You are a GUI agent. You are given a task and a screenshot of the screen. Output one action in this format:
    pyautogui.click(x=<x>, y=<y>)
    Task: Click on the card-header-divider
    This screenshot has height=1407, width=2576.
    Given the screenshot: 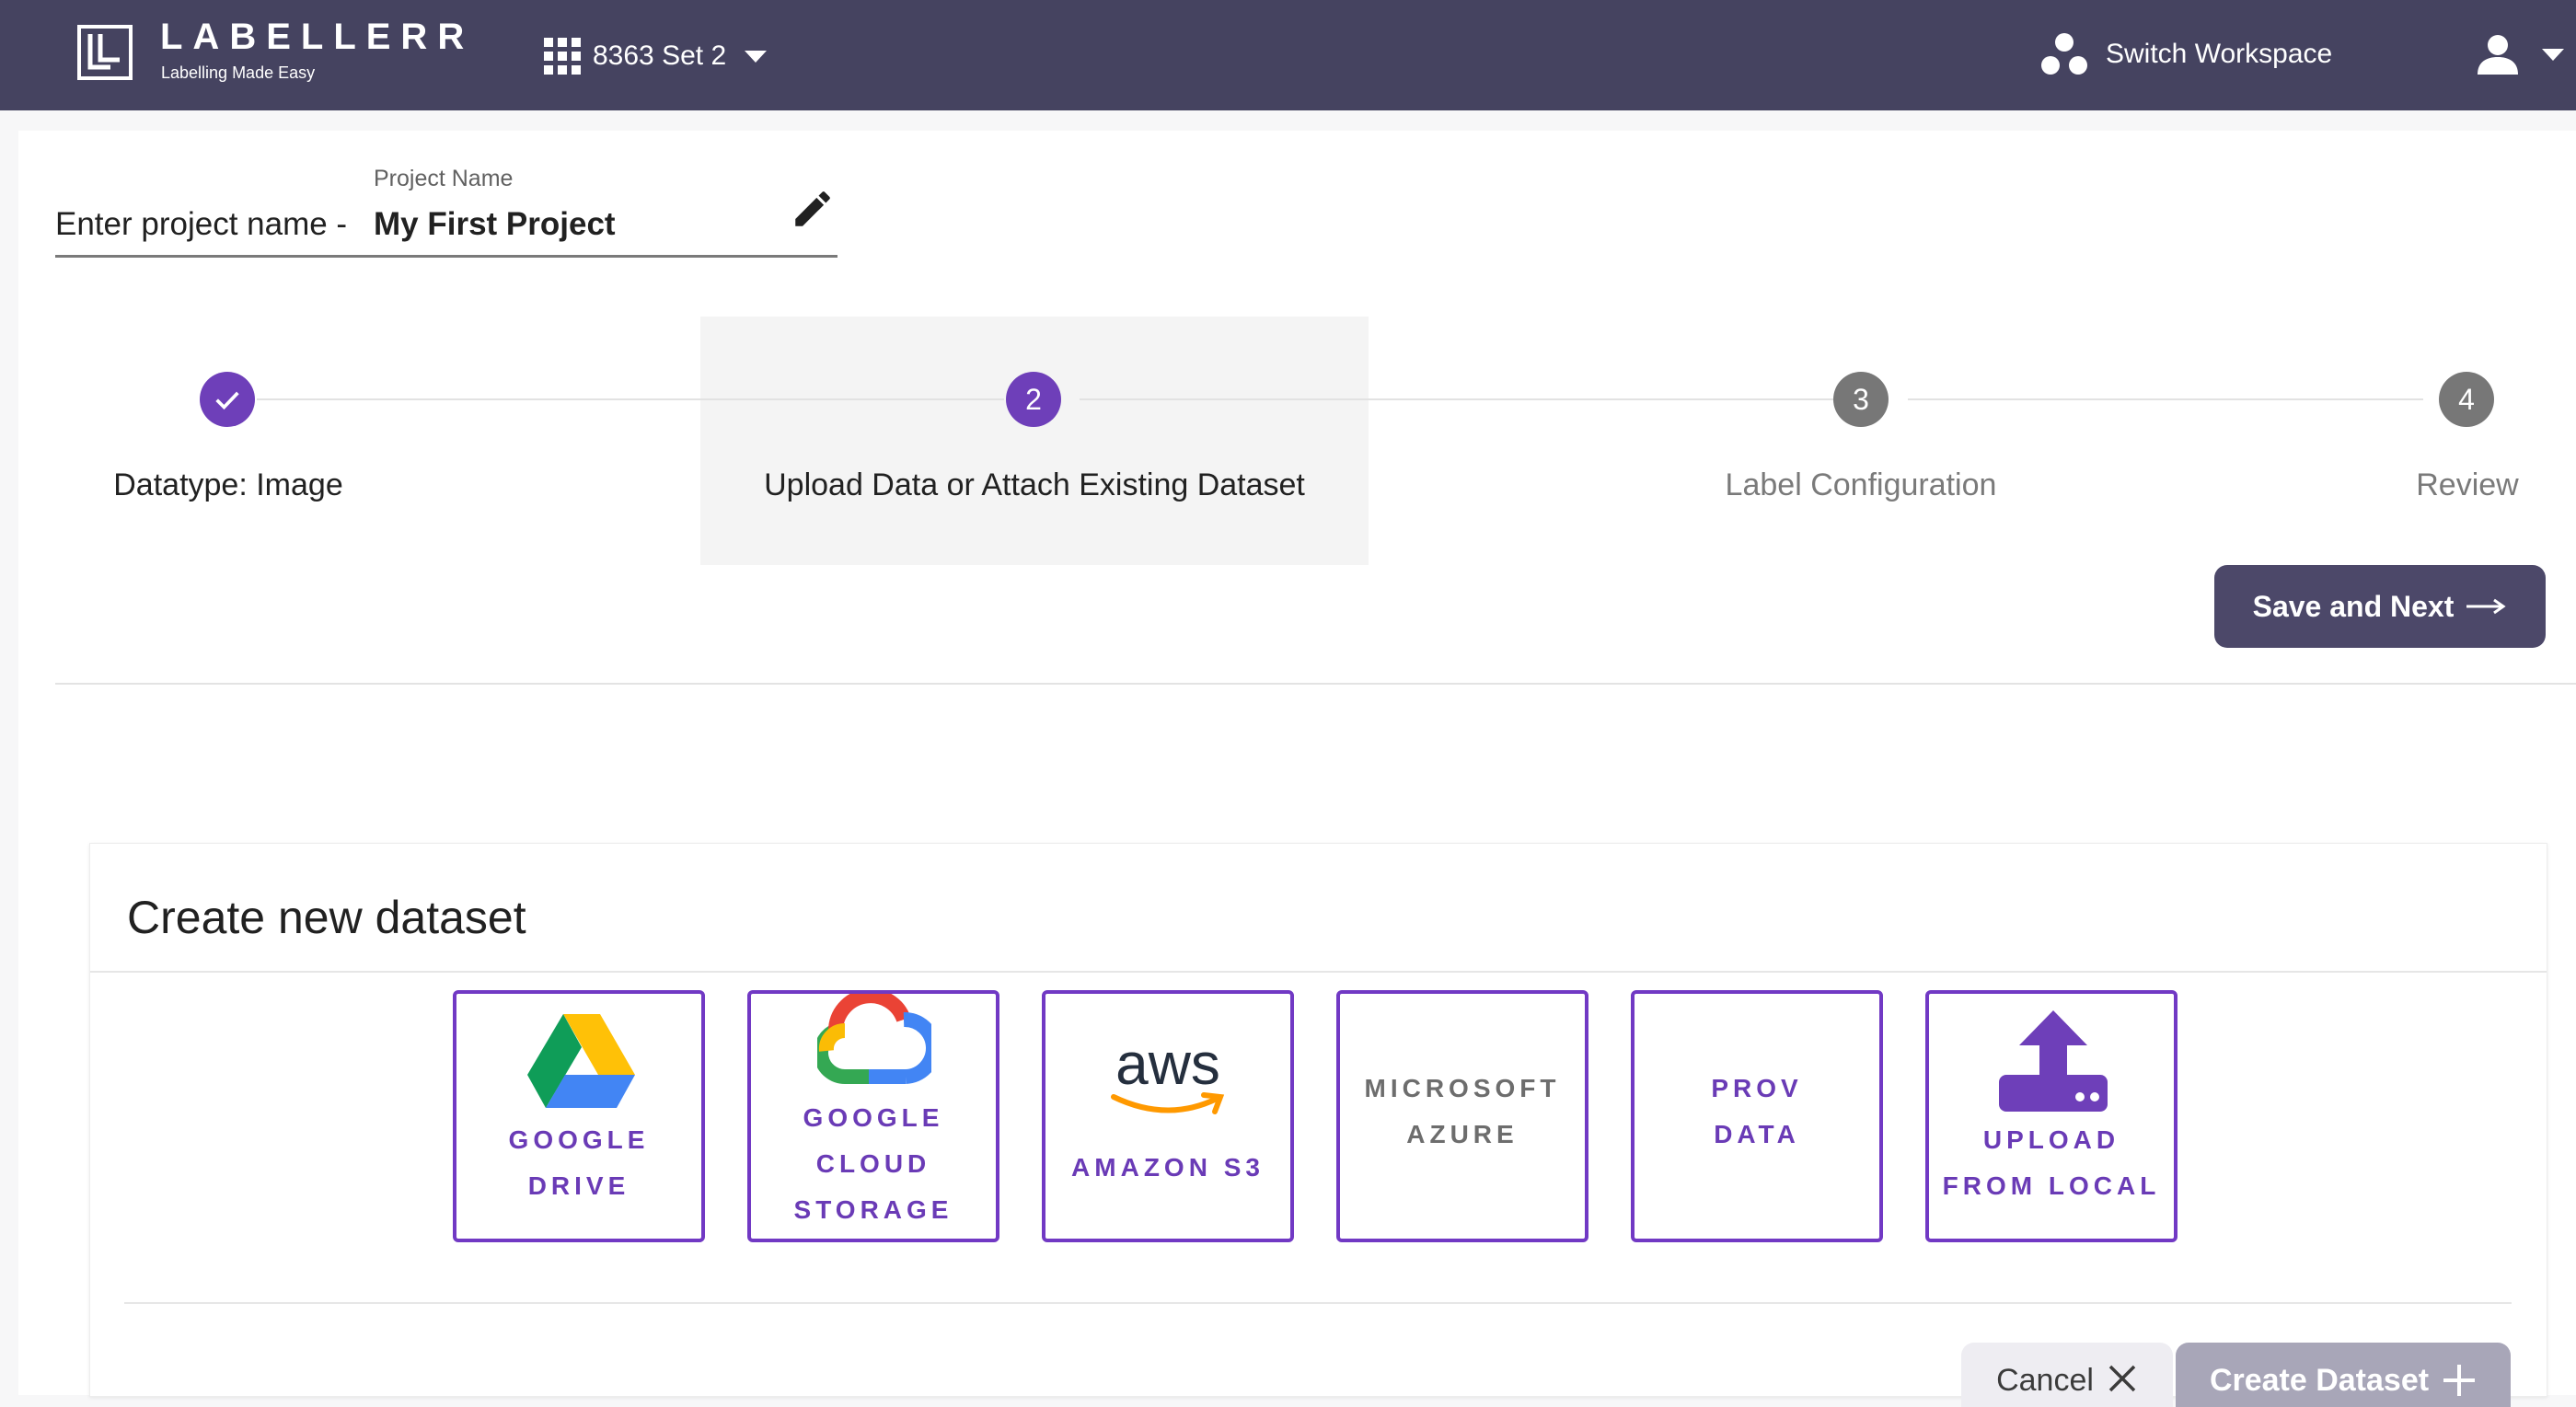 What is the action you would take?
    pyautogui.click(x=1318, y=972)
    